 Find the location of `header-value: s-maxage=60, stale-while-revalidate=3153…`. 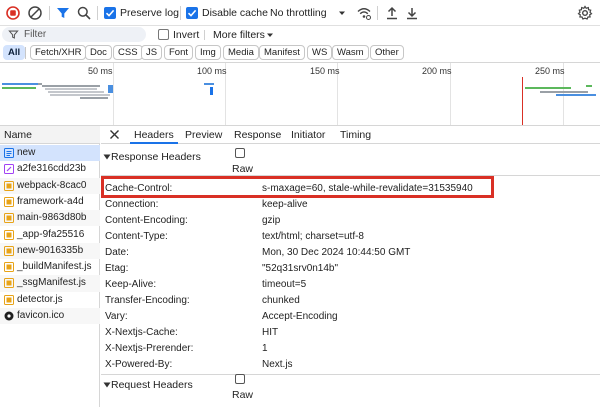

header-value: s-maxage=60, stale-while-revalidate=3153… is located at coordinates (367, 188).